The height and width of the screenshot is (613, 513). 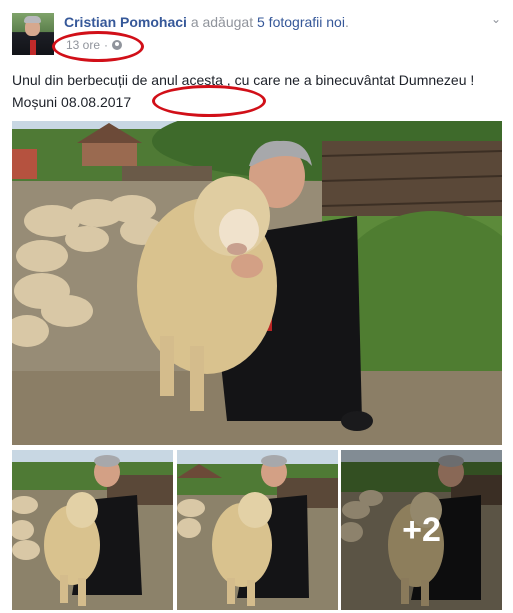 I want to click on thumbnail-1-illustration, so click(x=92, y=530).